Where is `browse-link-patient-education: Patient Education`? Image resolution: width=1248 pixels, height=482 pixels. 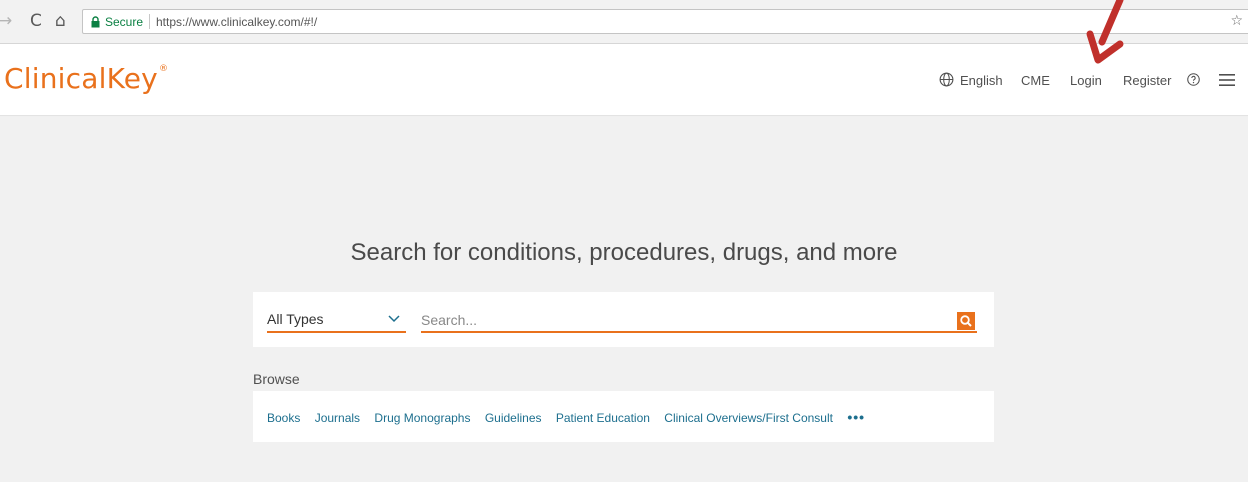
browse-link-patient-education: Patient Education is located at coordinates (603, 418).